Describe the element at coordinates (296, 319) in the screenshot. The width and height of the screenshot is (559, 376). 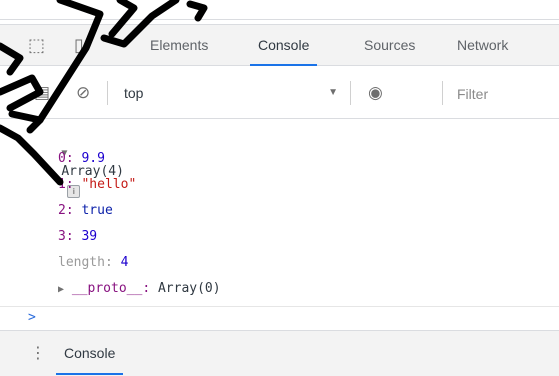
I see `console-input` at that location.